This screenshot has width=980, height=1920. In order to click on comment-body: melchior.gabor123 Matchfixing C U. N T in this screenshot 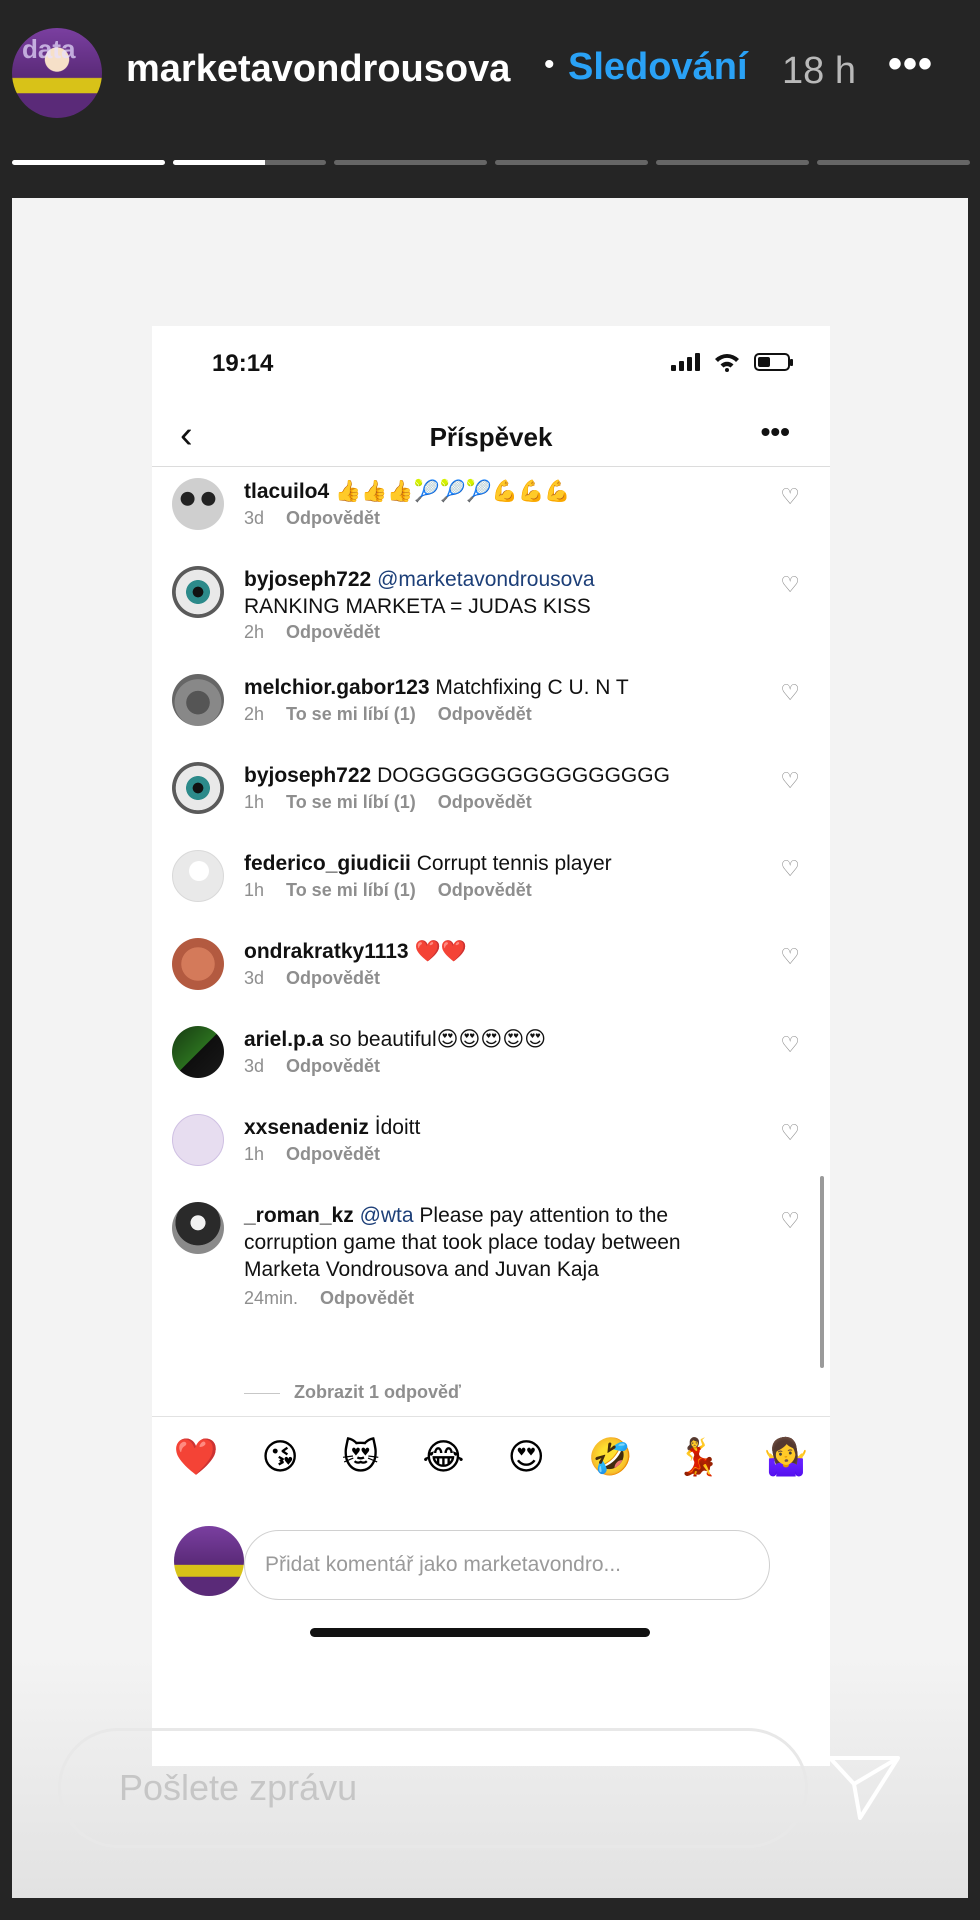, I will do `click(499, 687)`.